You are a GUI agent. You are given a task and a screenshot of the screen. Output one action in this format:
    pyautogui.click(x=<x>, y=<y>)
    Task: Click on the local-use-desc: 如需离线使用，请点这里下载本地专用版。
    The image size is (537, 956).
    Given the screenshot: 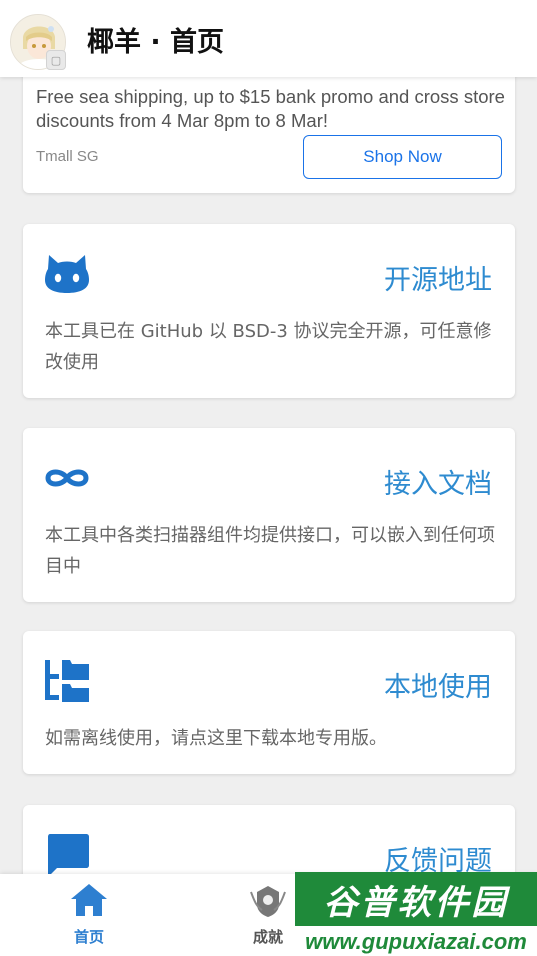 What is the action you would take?
    pyautogui.click(x=216, y=738)
    